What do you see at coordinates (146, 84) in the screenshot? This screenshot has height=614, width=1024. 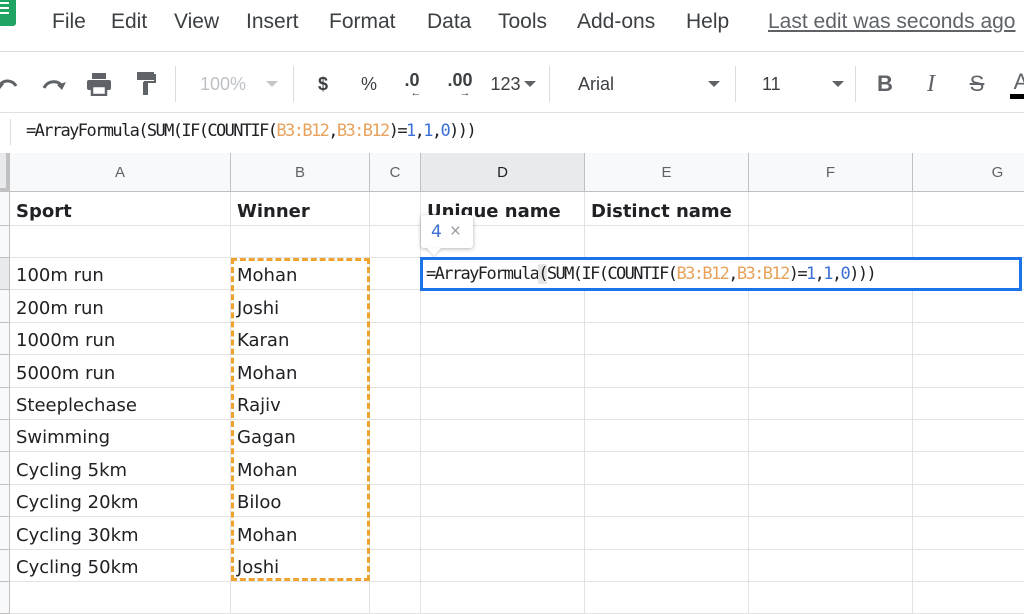 I see `paint-format-button` at bounding box center [146, 84].